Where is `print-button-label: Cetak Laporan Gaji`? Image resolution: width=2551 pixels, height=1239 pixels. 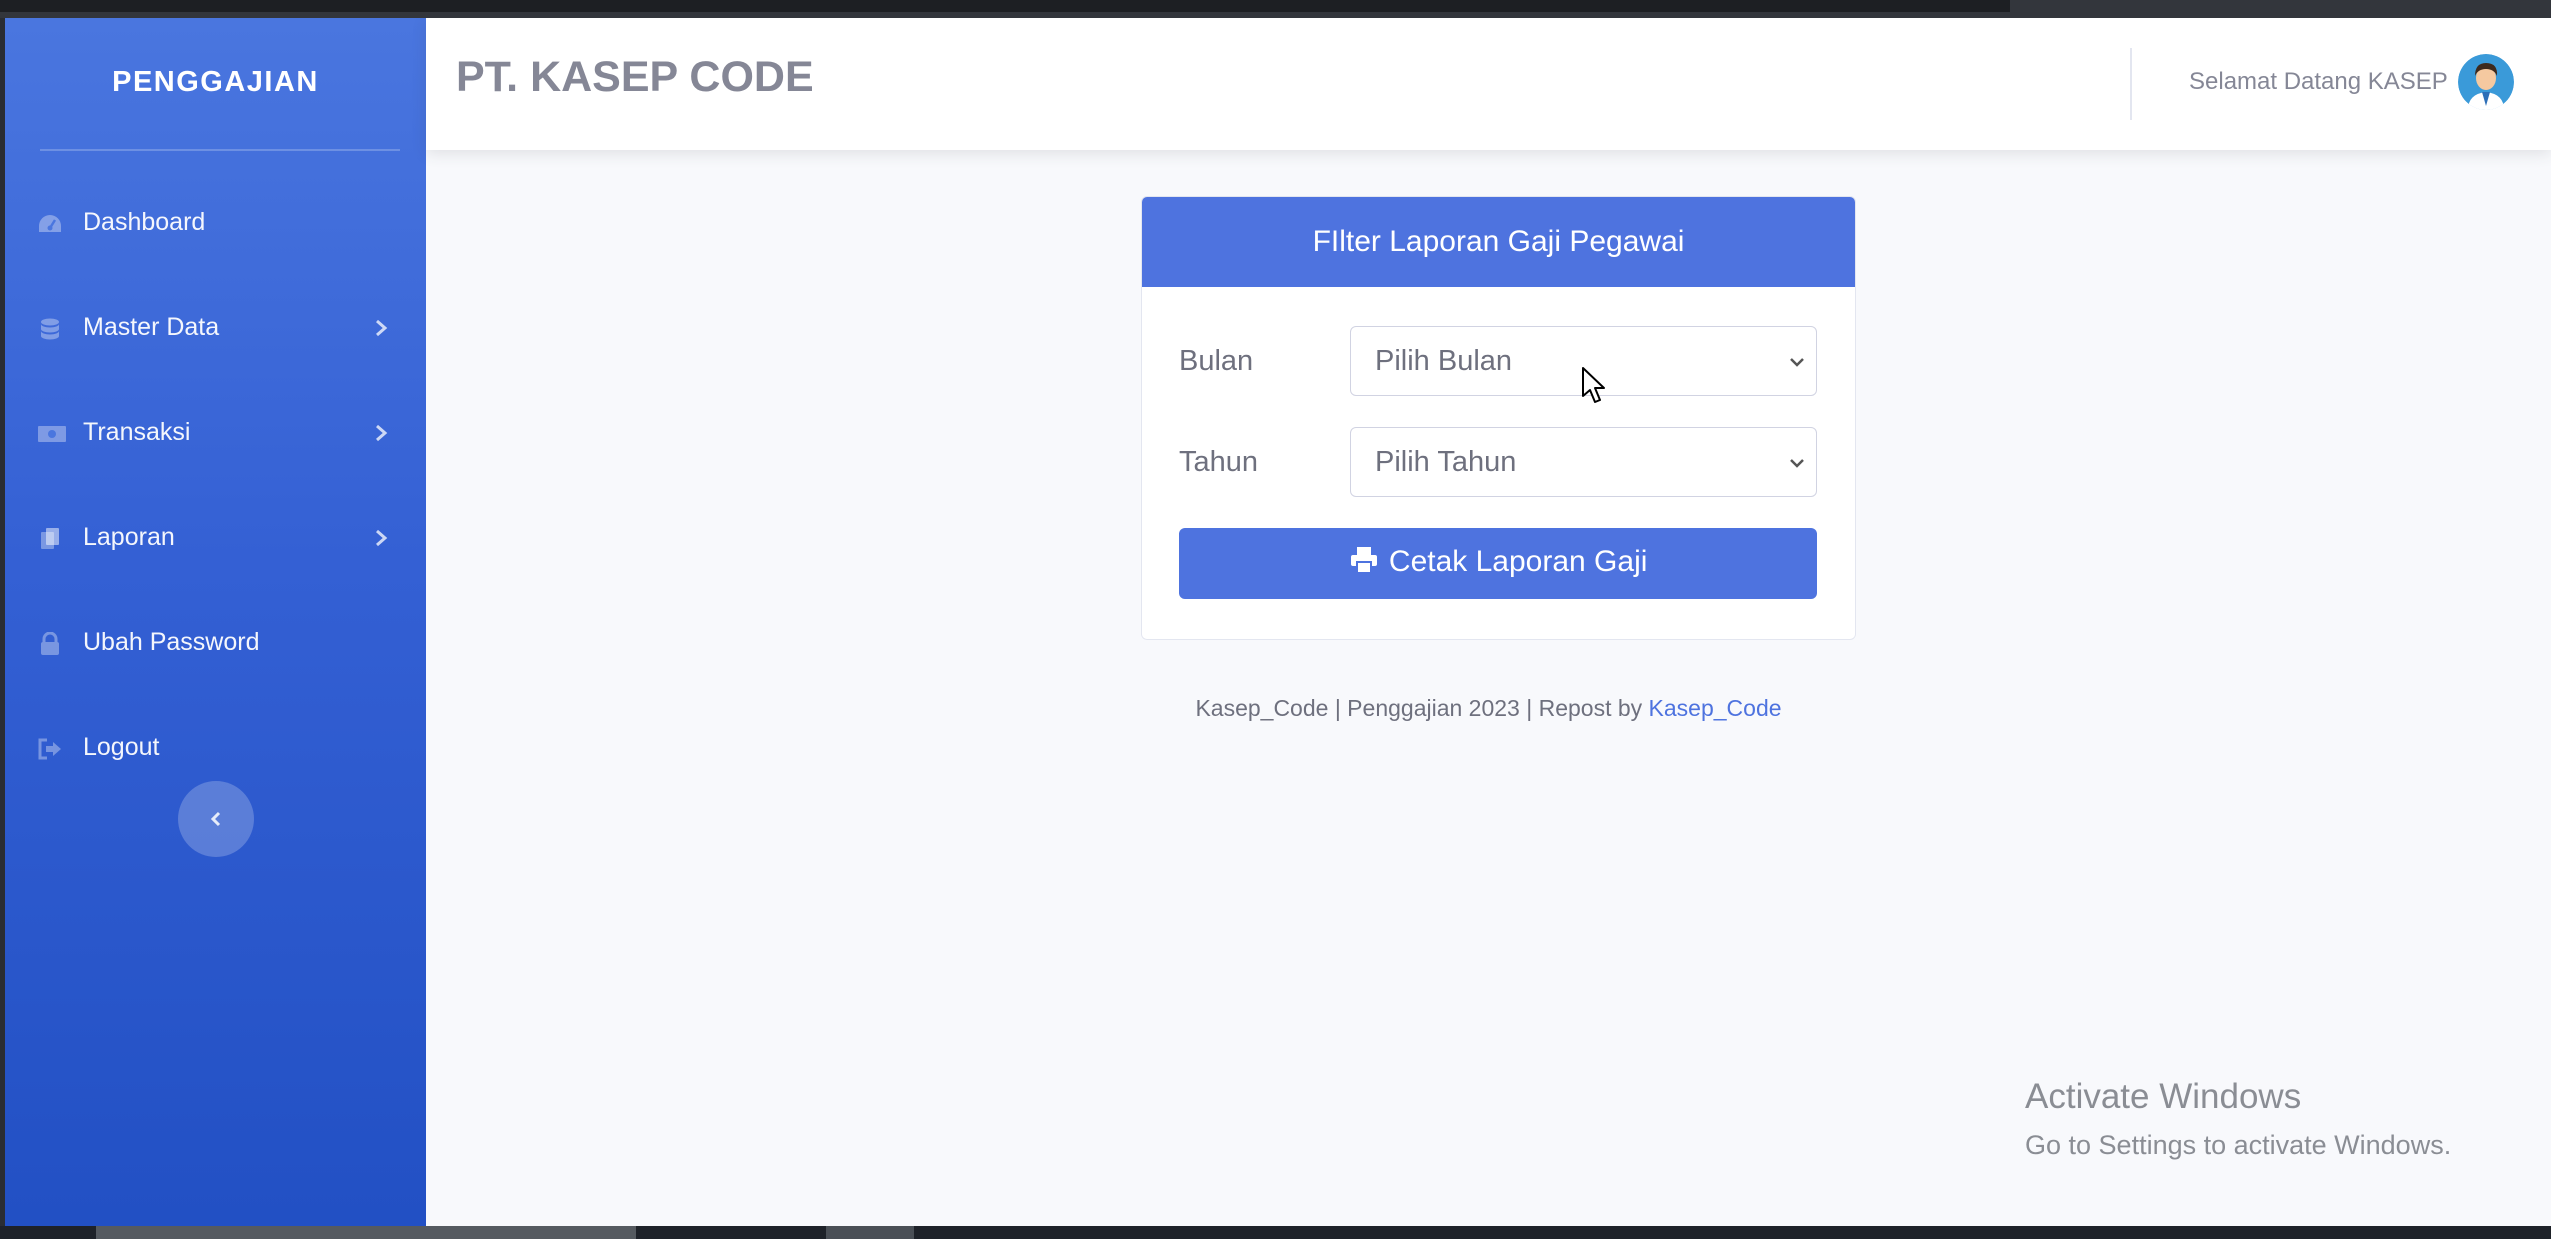
print-button-label: Cetak Laporan Gaji is located at coordinates (1518, 561).